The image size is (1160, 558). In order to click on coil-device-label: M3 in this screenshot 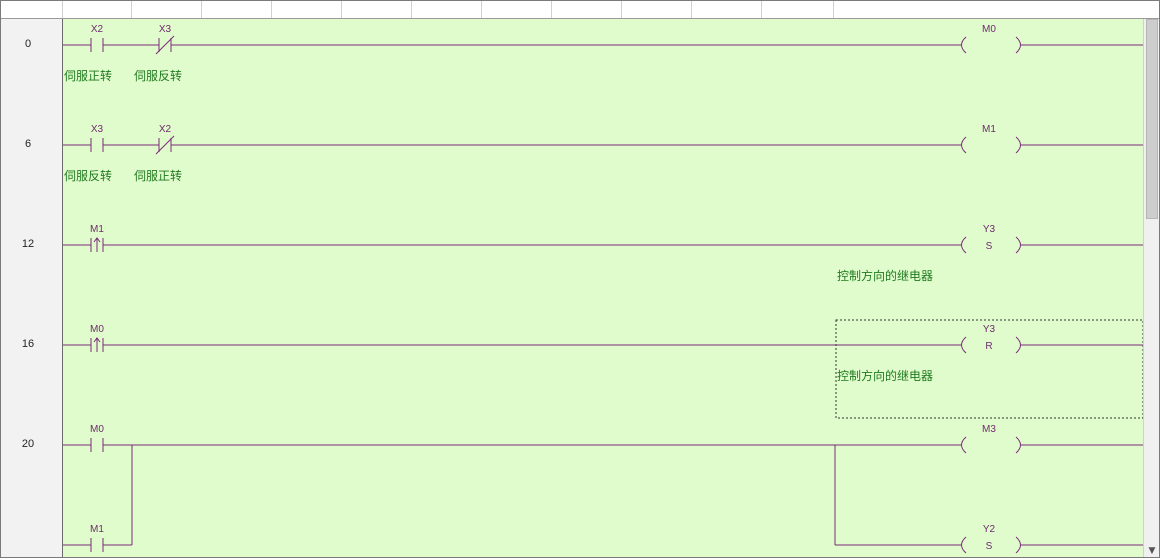, I will do `click(989, 429)`.